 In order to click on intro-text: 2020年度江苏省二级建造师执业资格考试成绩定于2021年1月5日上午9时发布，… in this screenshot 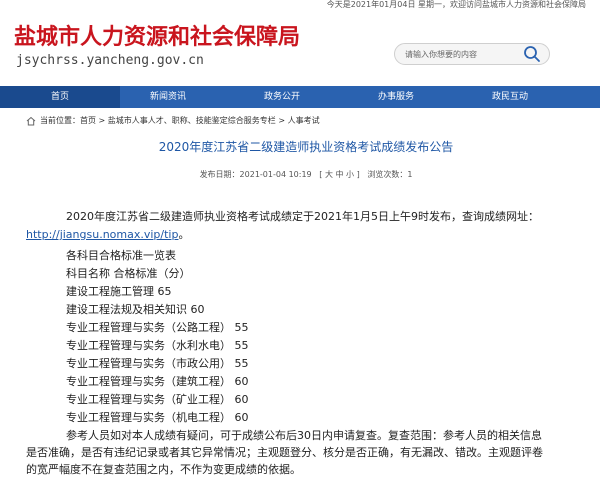, I will do `click(302, 216)`.